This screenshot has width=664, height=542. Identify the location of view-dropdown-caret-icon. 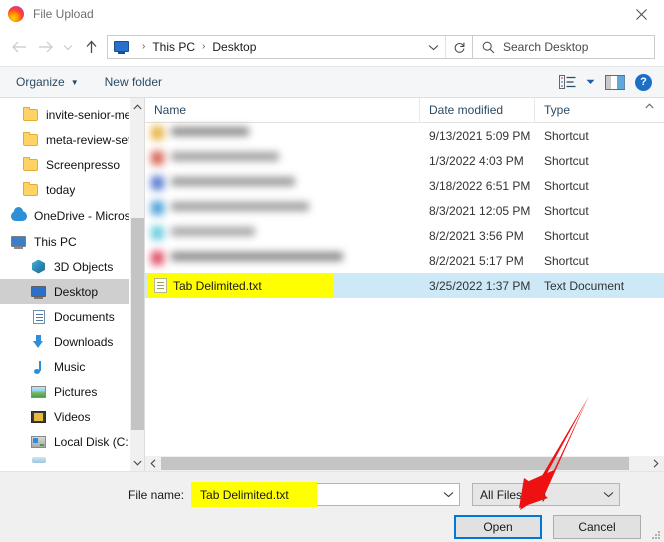
(590, 82).